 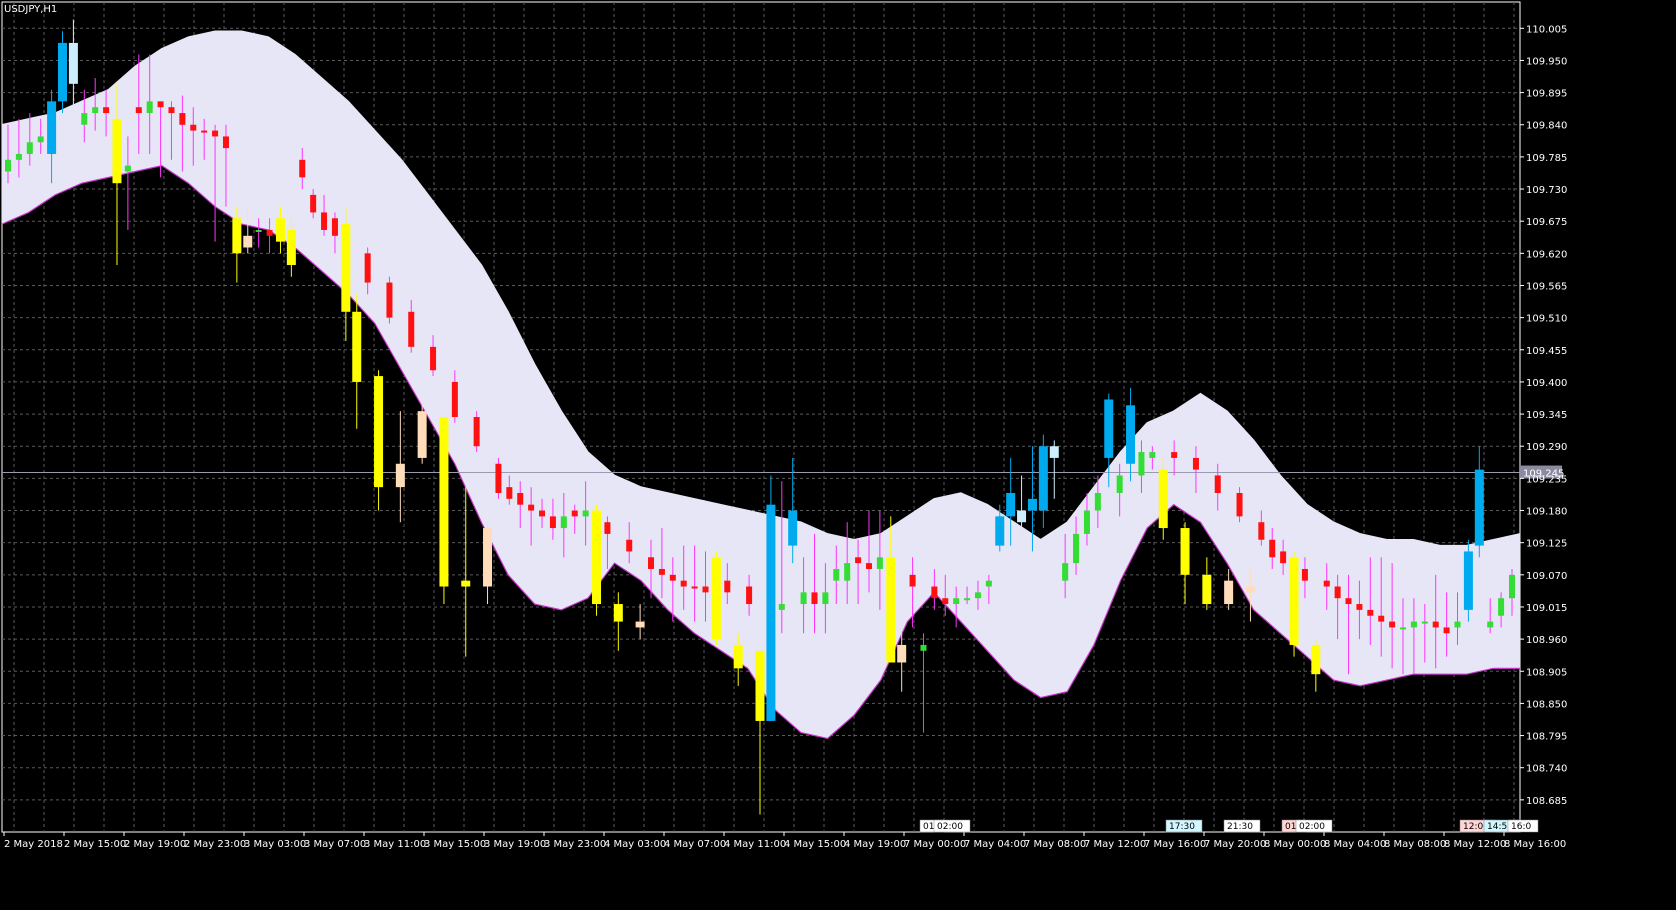 I want to click on y-tick-label: 109.070, so click(x=1546, y=576).